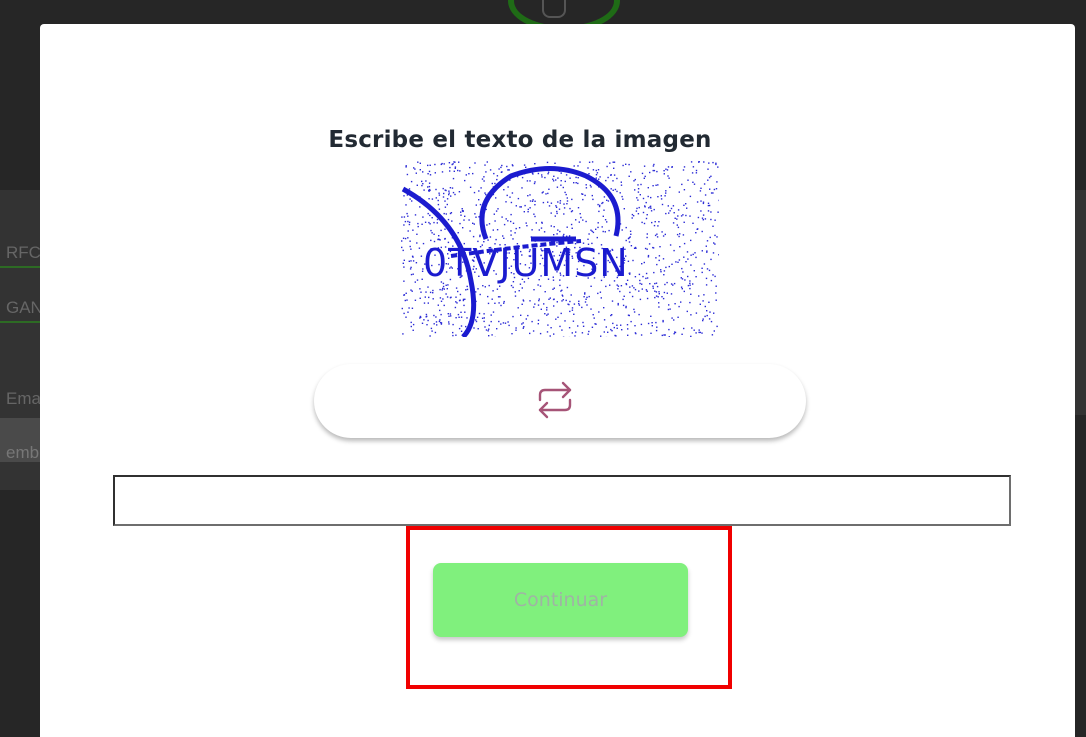 Image resolution: width=1086 pixels, height=737 pixels. I want to click on bg-label-email: Ema, so click(23, 398).